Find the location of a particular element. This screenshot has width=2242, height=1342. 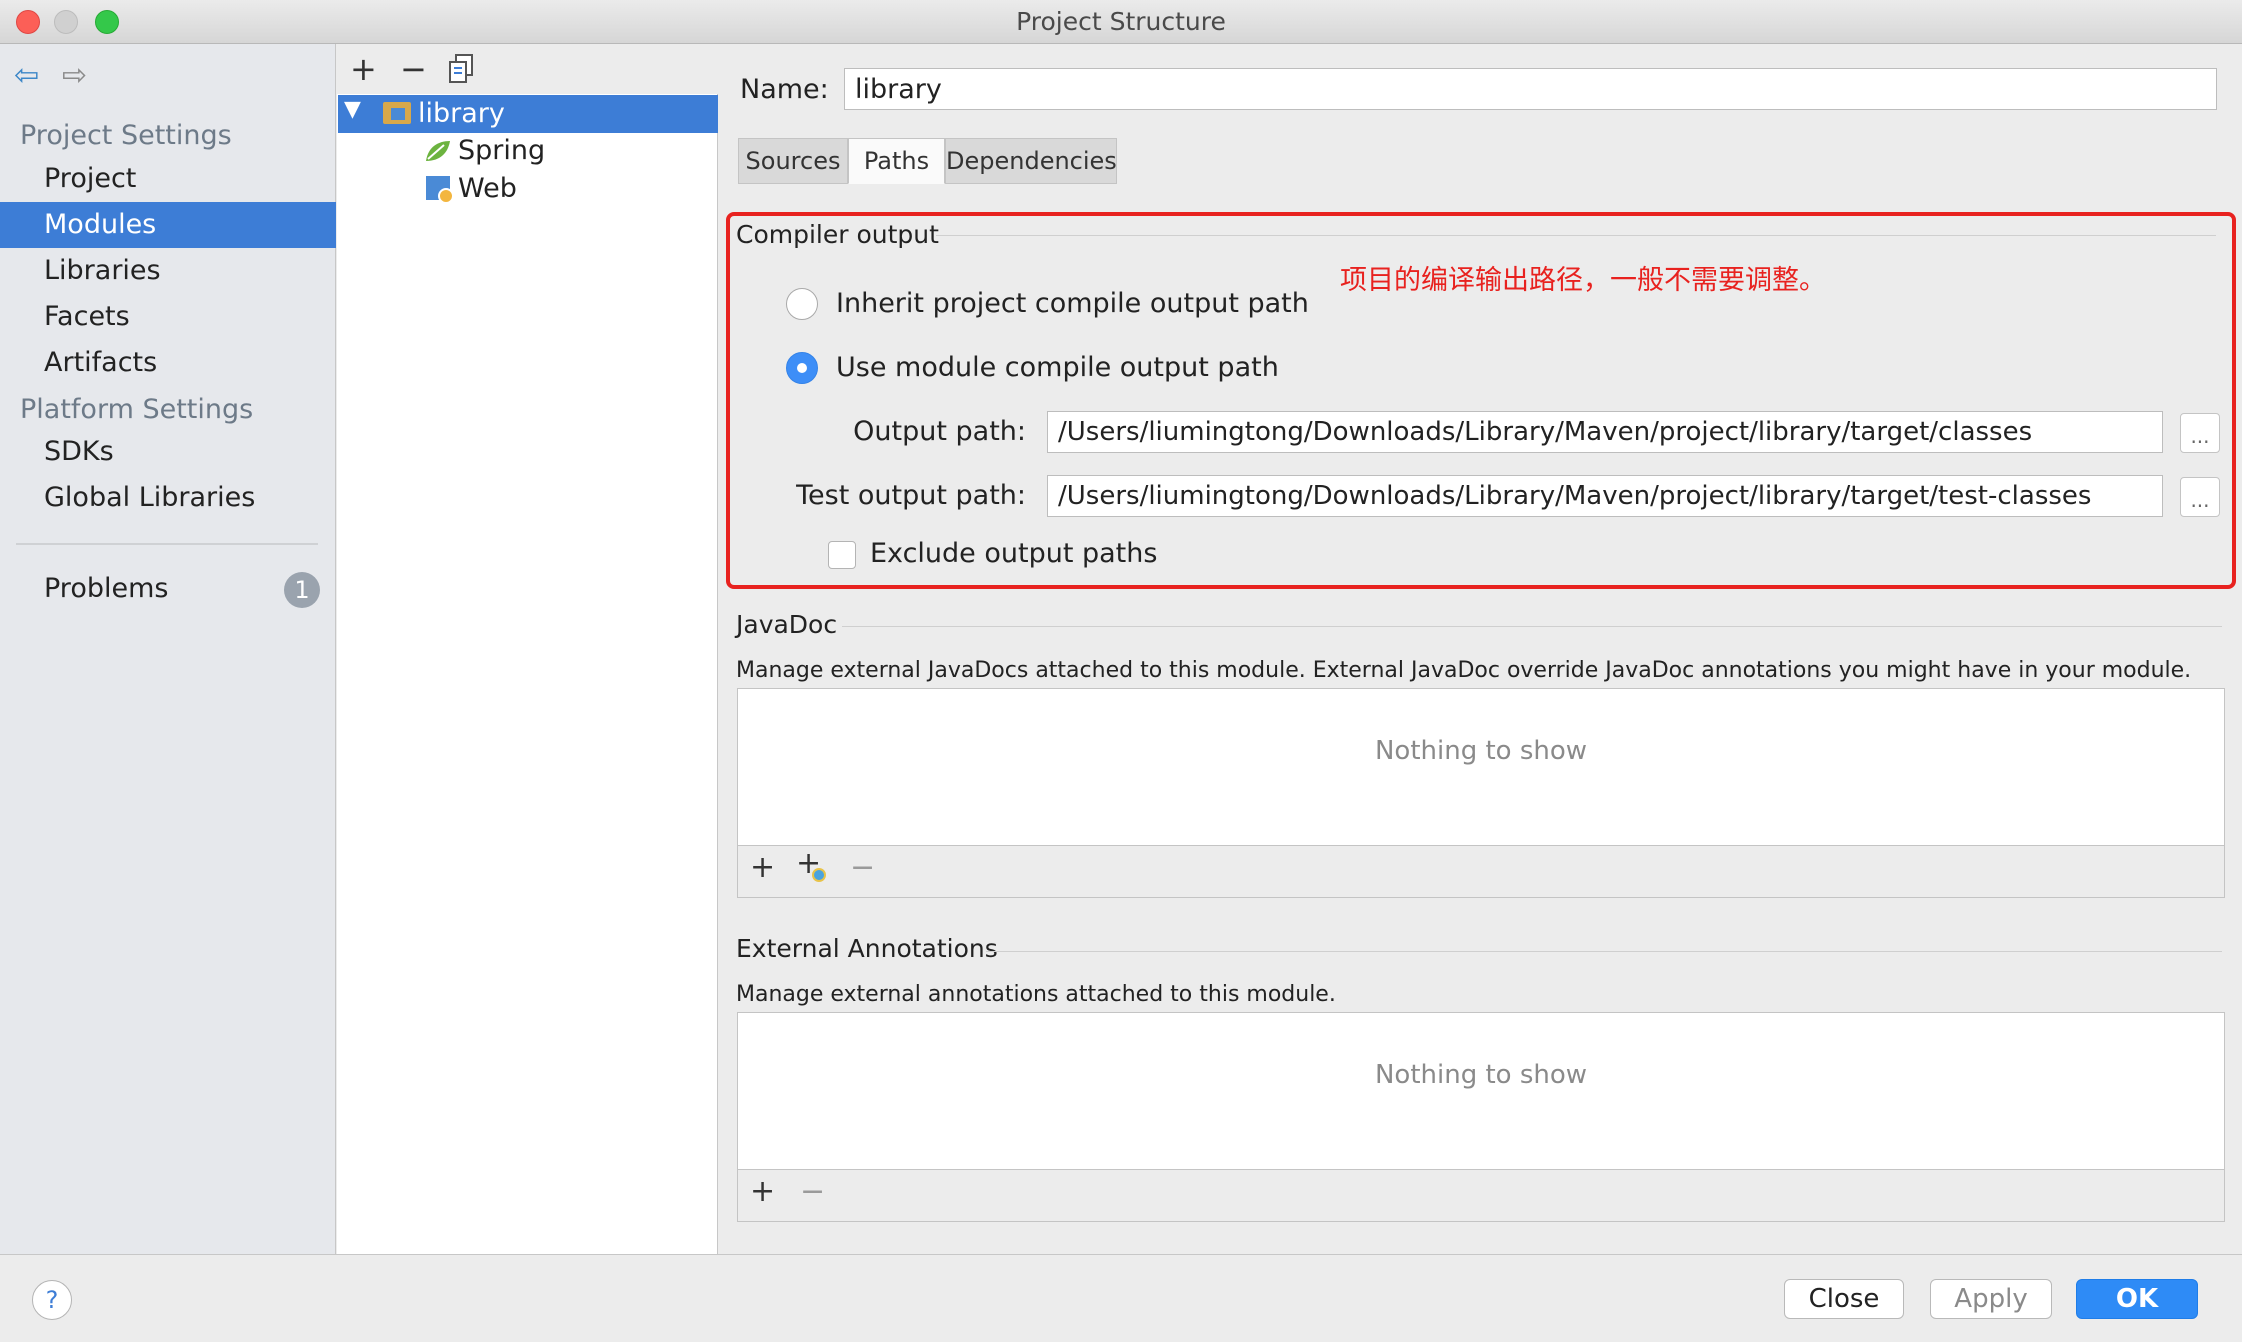

project-settings-heading: Project Settings is located at coordinates (126, 135).